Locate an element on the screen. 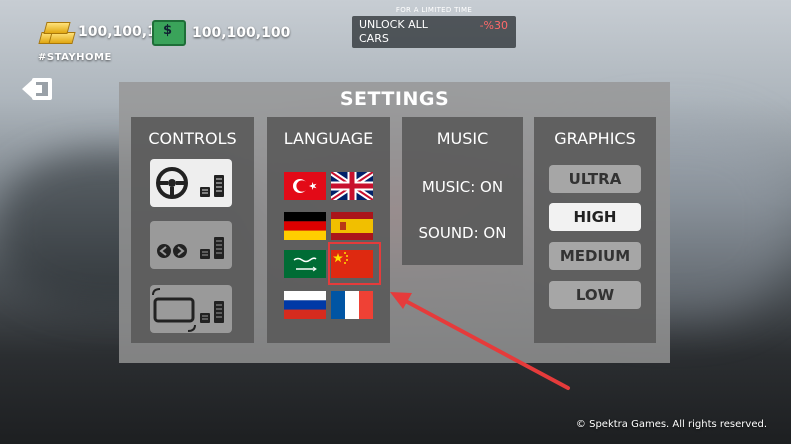 The width and height of the screenshot is (791, 444). flag-russia-button is located at coordinates (305, 305).